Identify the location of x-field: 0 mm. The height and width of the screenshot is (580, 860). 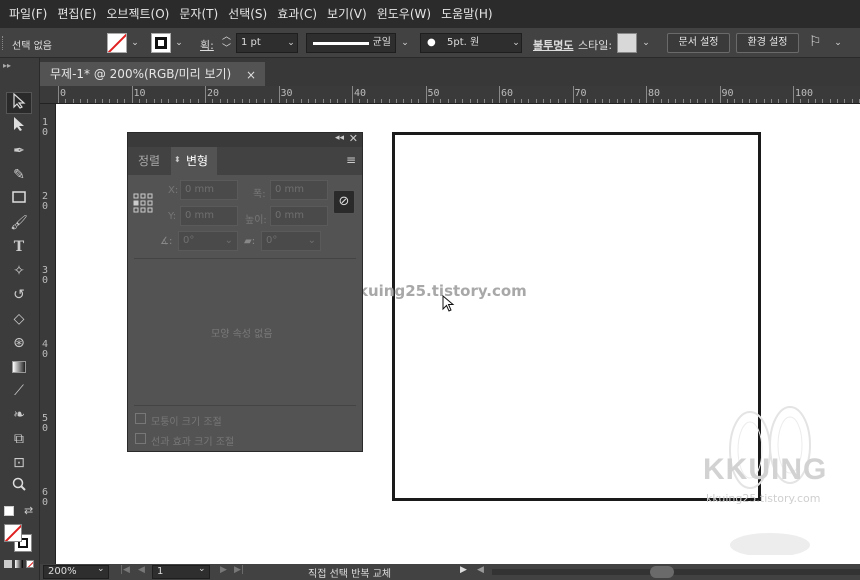
(209, 190).